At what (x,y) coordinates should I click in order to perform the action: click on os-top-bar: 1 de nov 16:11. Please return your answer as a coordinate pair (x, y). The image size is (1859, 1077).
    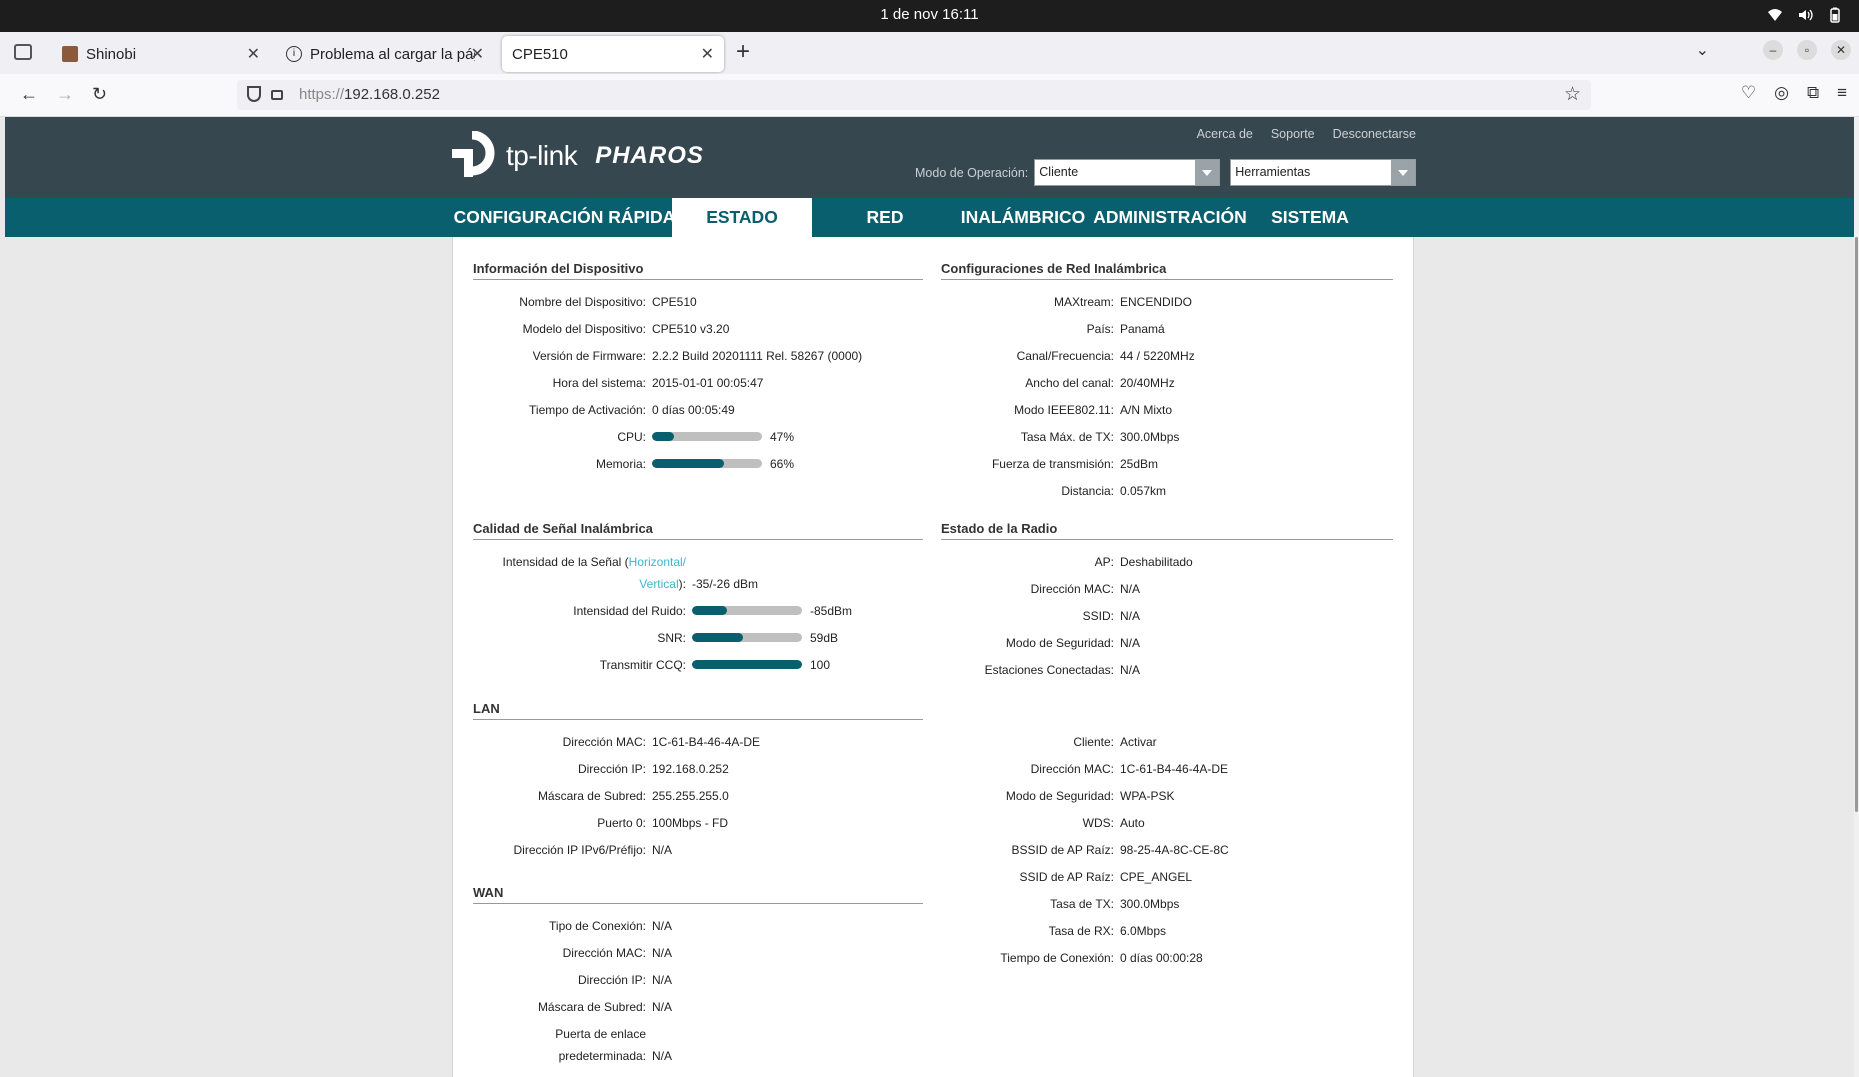
    Looking at the image, I should click on (929, 16).